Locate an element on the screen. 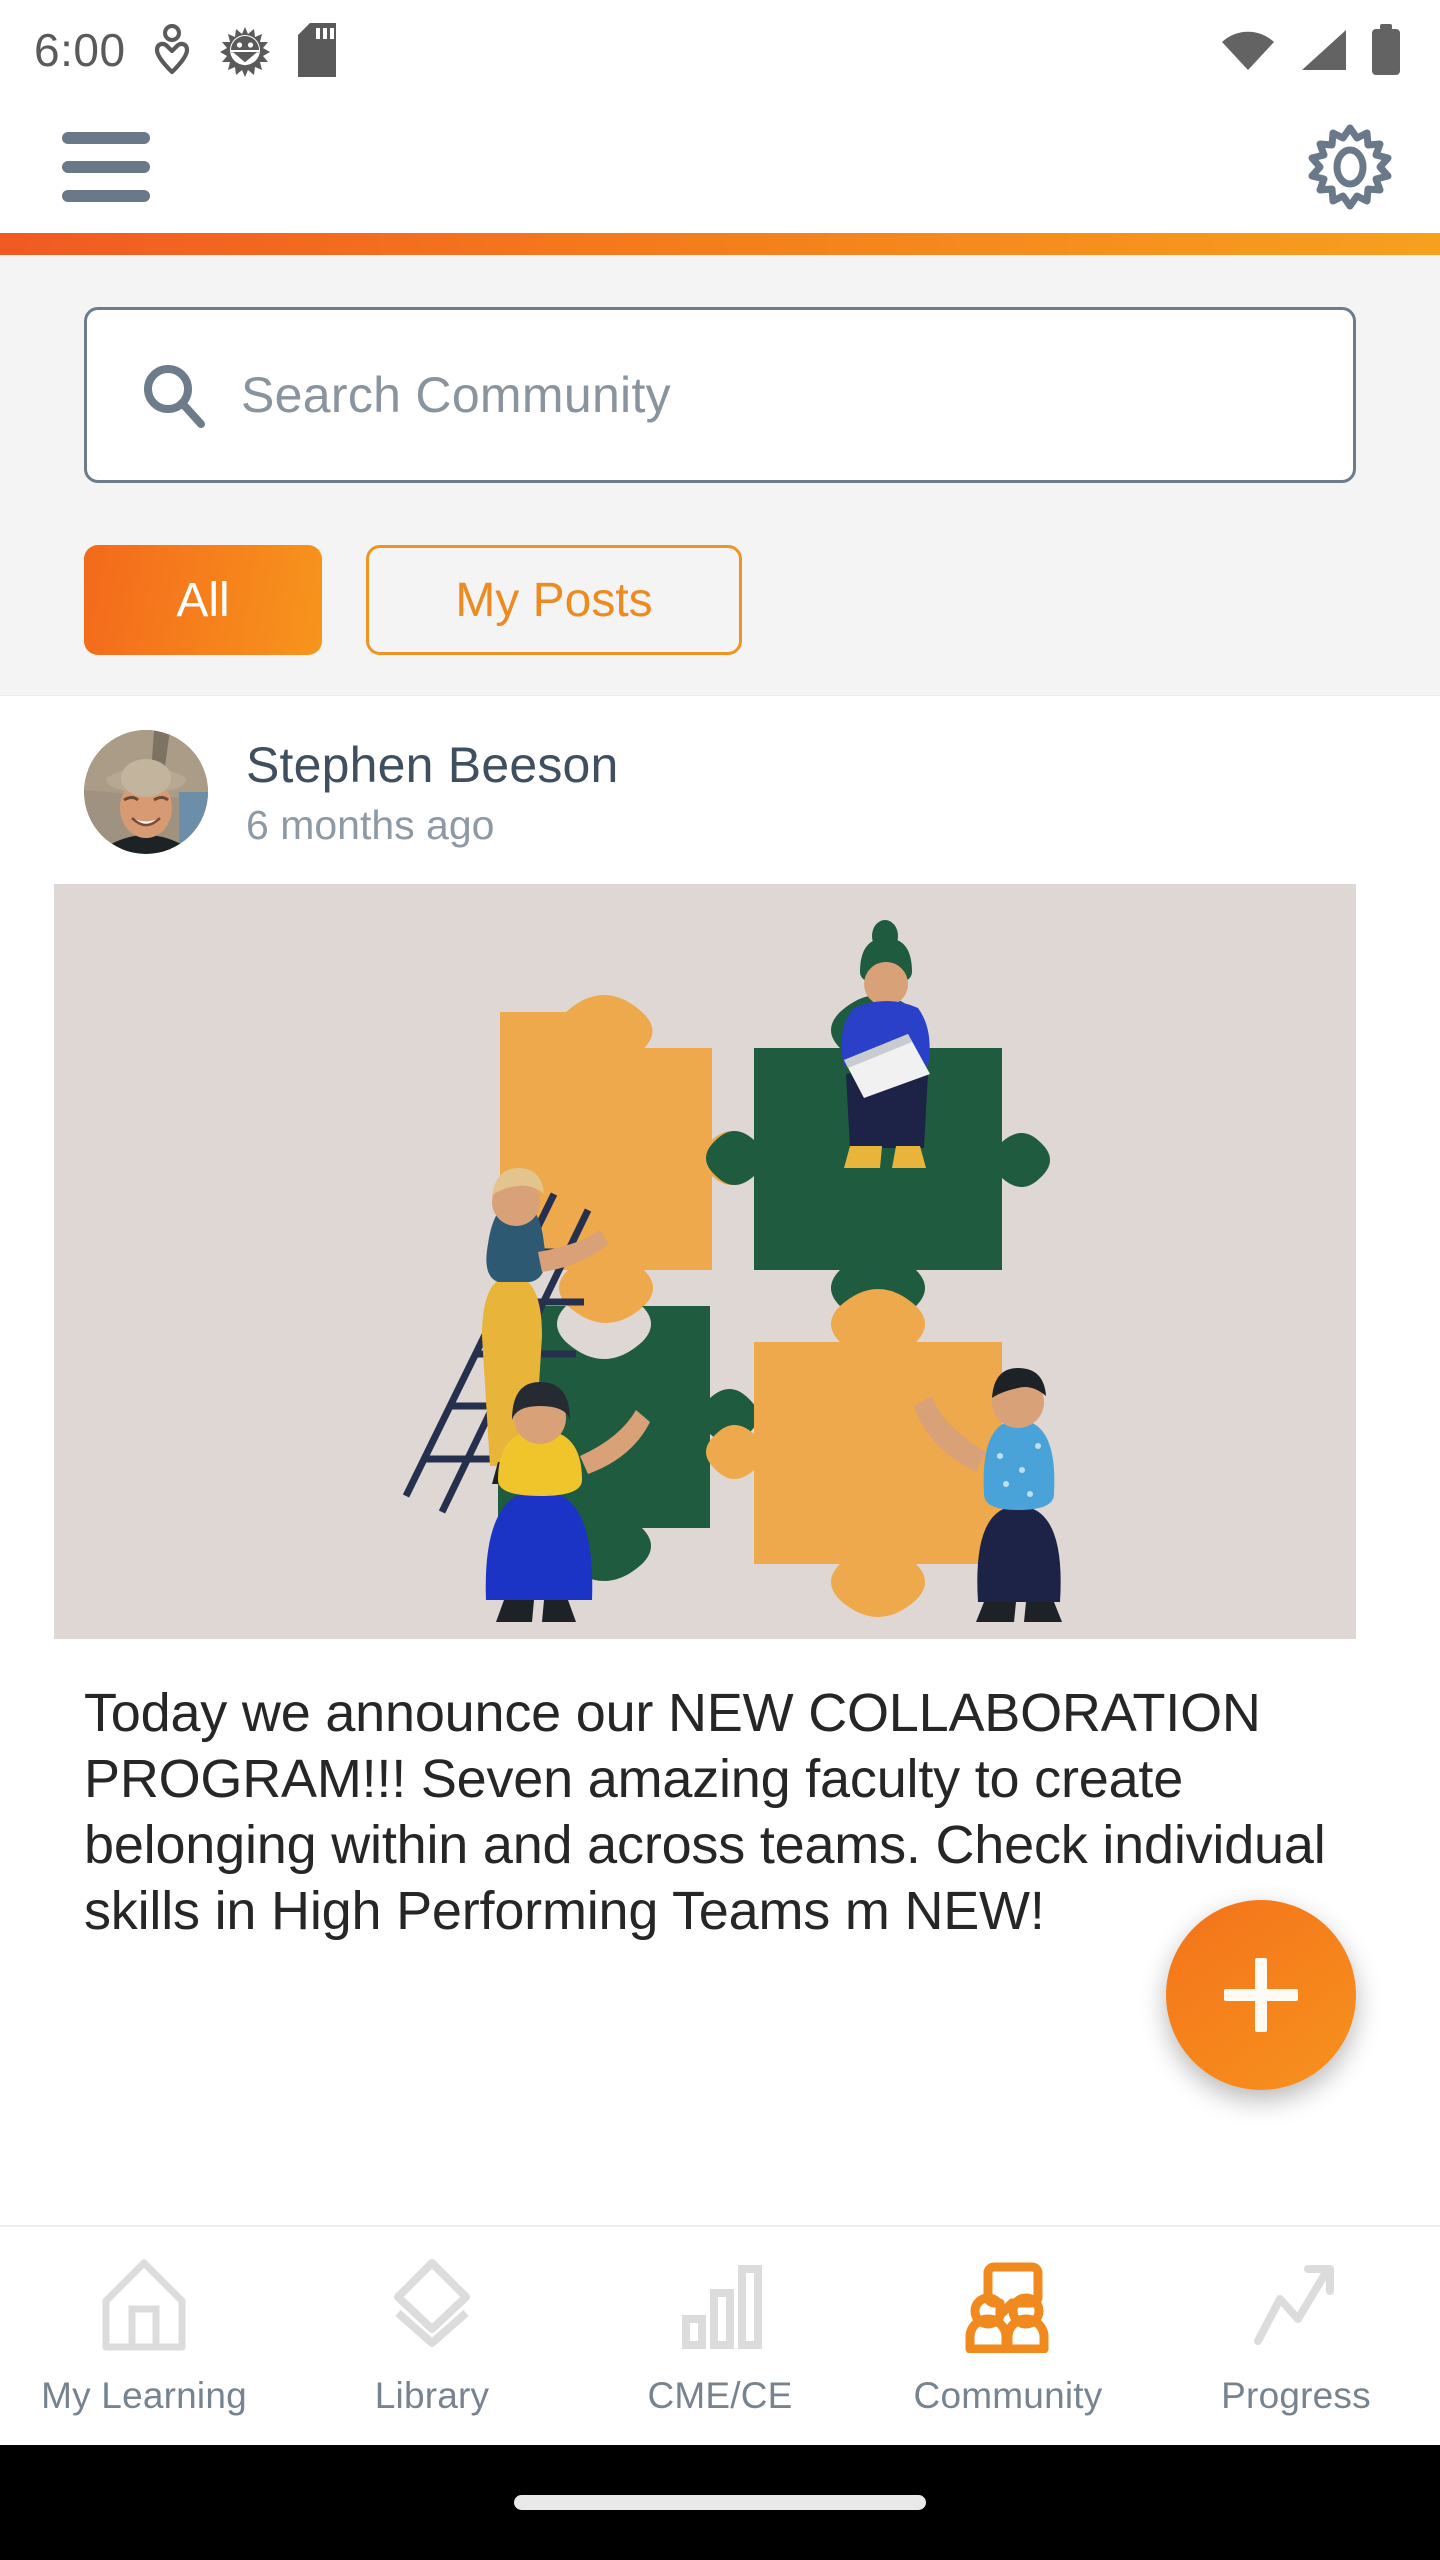 The width and height of the screenshot is (1440, 2560). nav-item-library: Library is located at coordinates (432, 2336).